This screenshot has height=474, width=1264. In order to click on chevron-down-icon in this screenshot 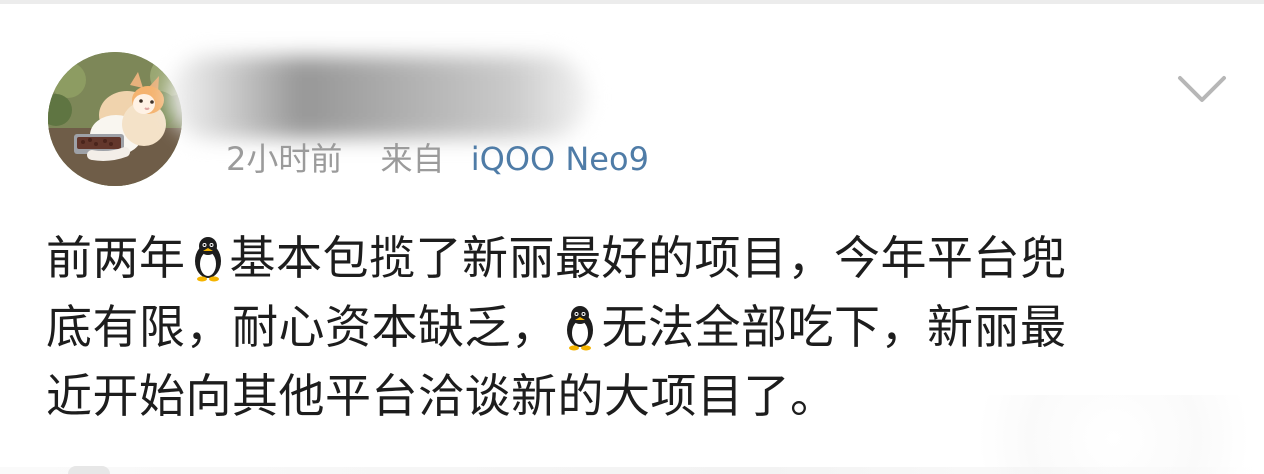, I will do `click(1202, 89)`.